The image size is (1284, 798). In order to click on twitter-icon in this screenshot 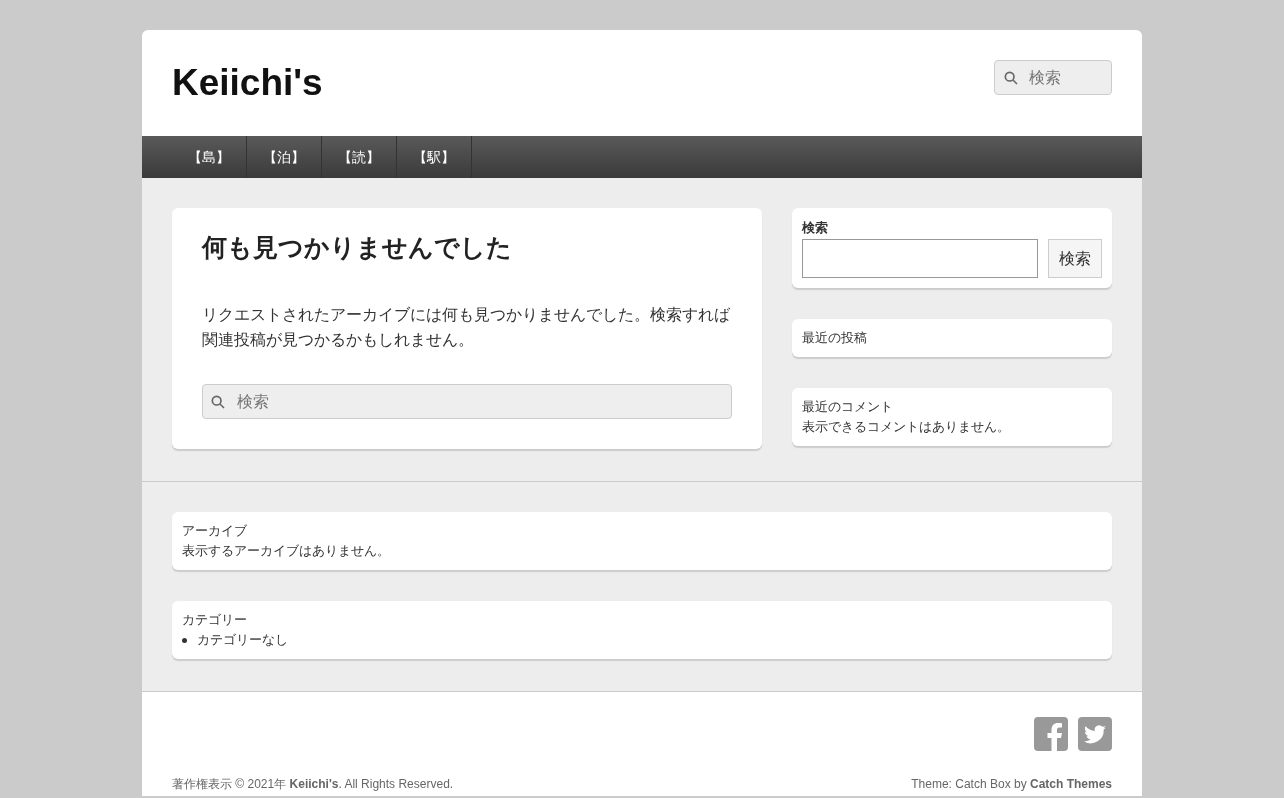, I will do `click(1095, 734)`.